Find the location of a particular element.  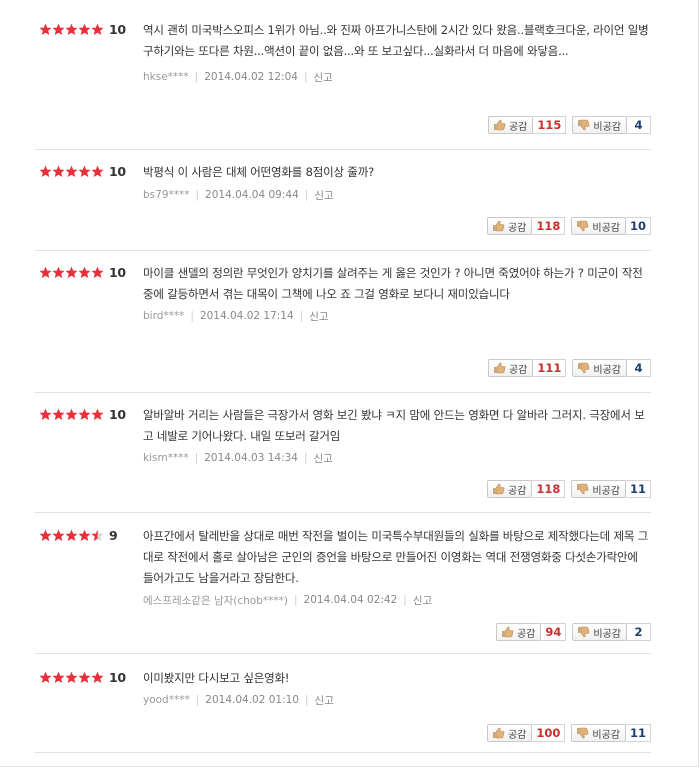

review-author: yood**** is located at coordinates (166, 700).